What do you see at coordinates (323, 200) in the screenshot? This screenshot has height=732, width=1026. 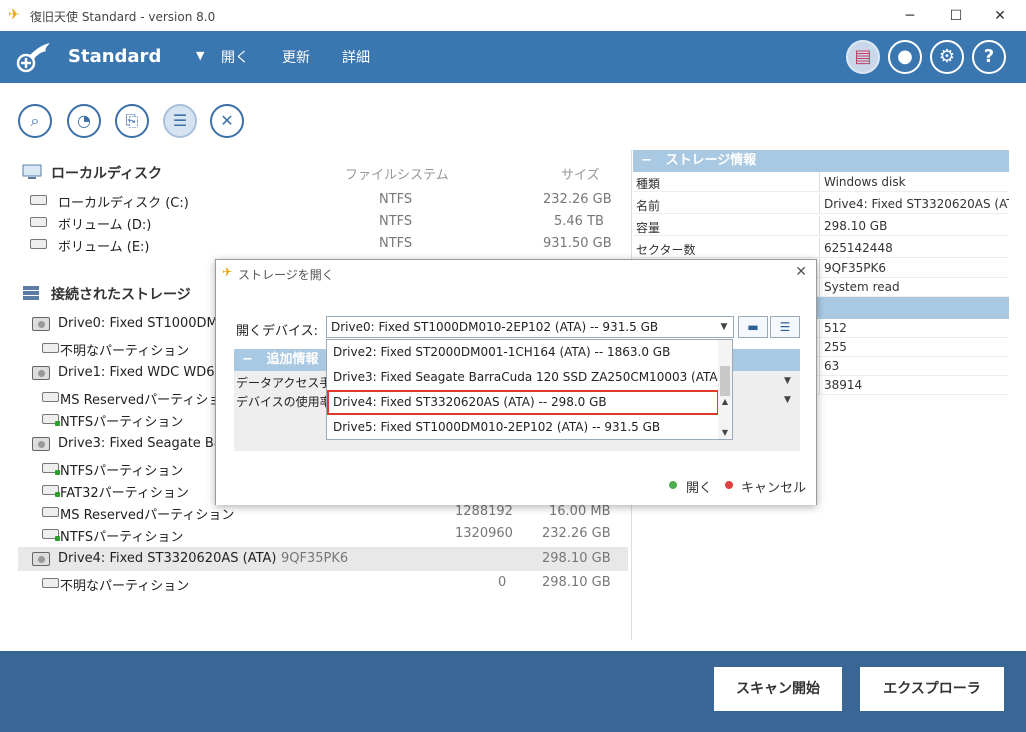 I see `local-disk-row: ローカルディスク (C:) NTFS 232.26 GB` at bounding box center [323, 200].